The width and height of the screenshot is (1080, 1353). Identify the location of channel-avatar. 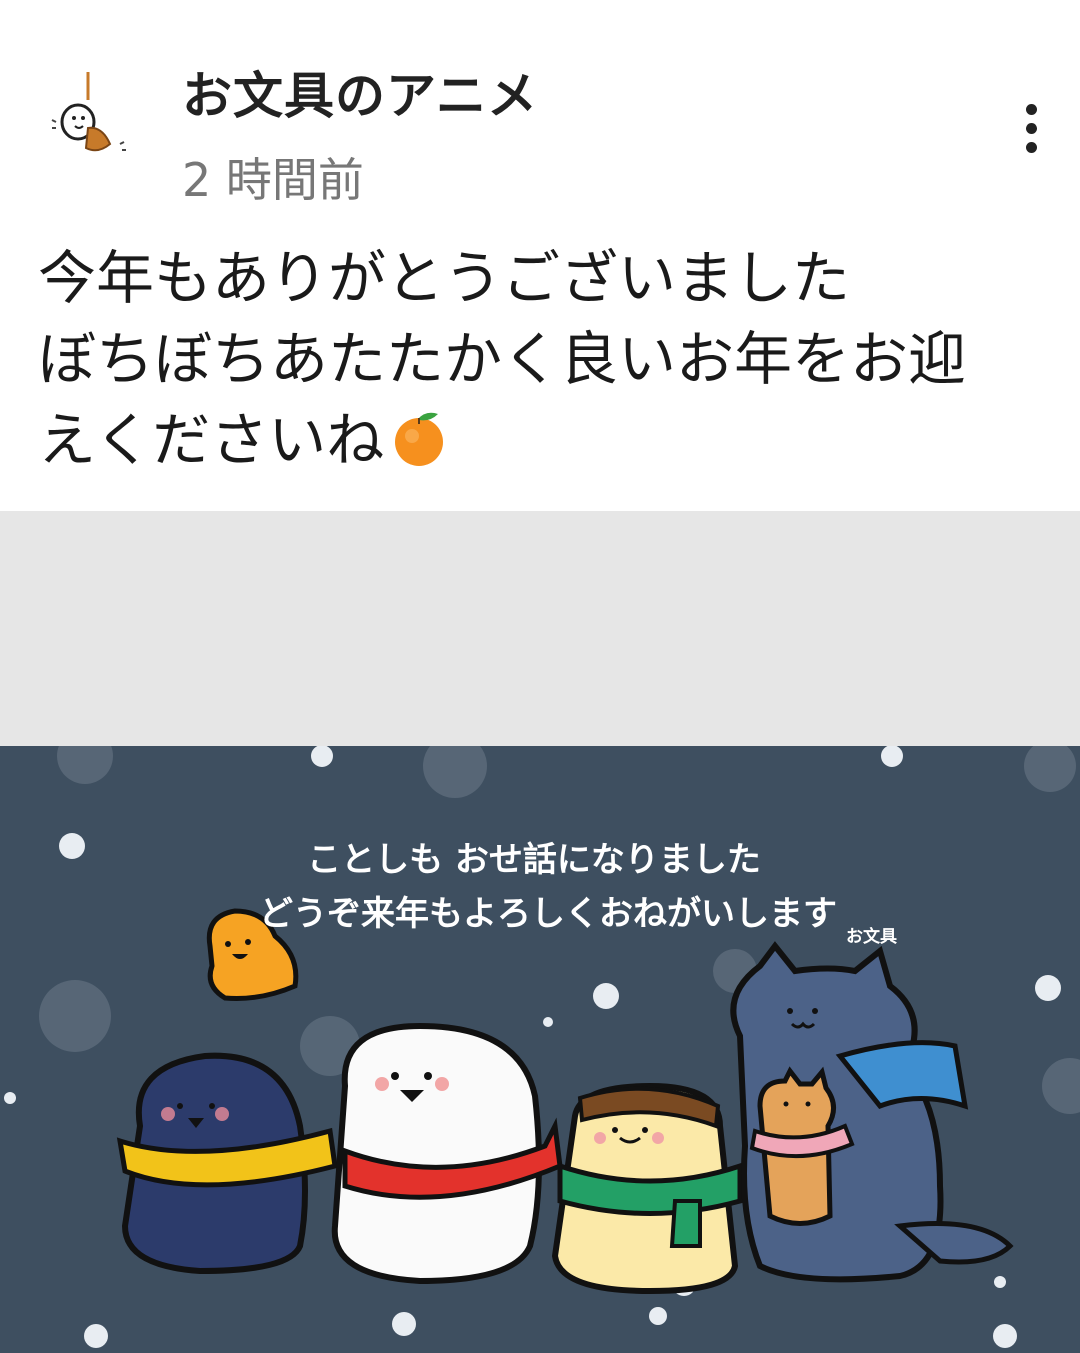
(89, 117).